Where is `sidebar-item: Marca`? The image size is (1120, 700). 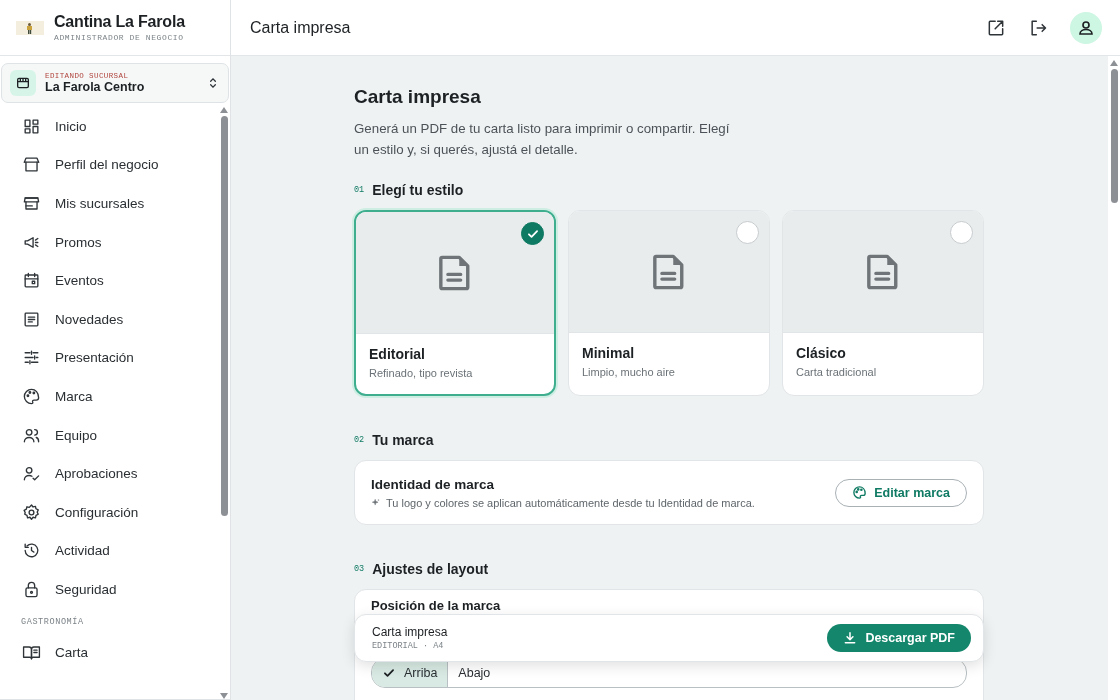 sidebar-item: Marca is located at coordinates (115, 396).